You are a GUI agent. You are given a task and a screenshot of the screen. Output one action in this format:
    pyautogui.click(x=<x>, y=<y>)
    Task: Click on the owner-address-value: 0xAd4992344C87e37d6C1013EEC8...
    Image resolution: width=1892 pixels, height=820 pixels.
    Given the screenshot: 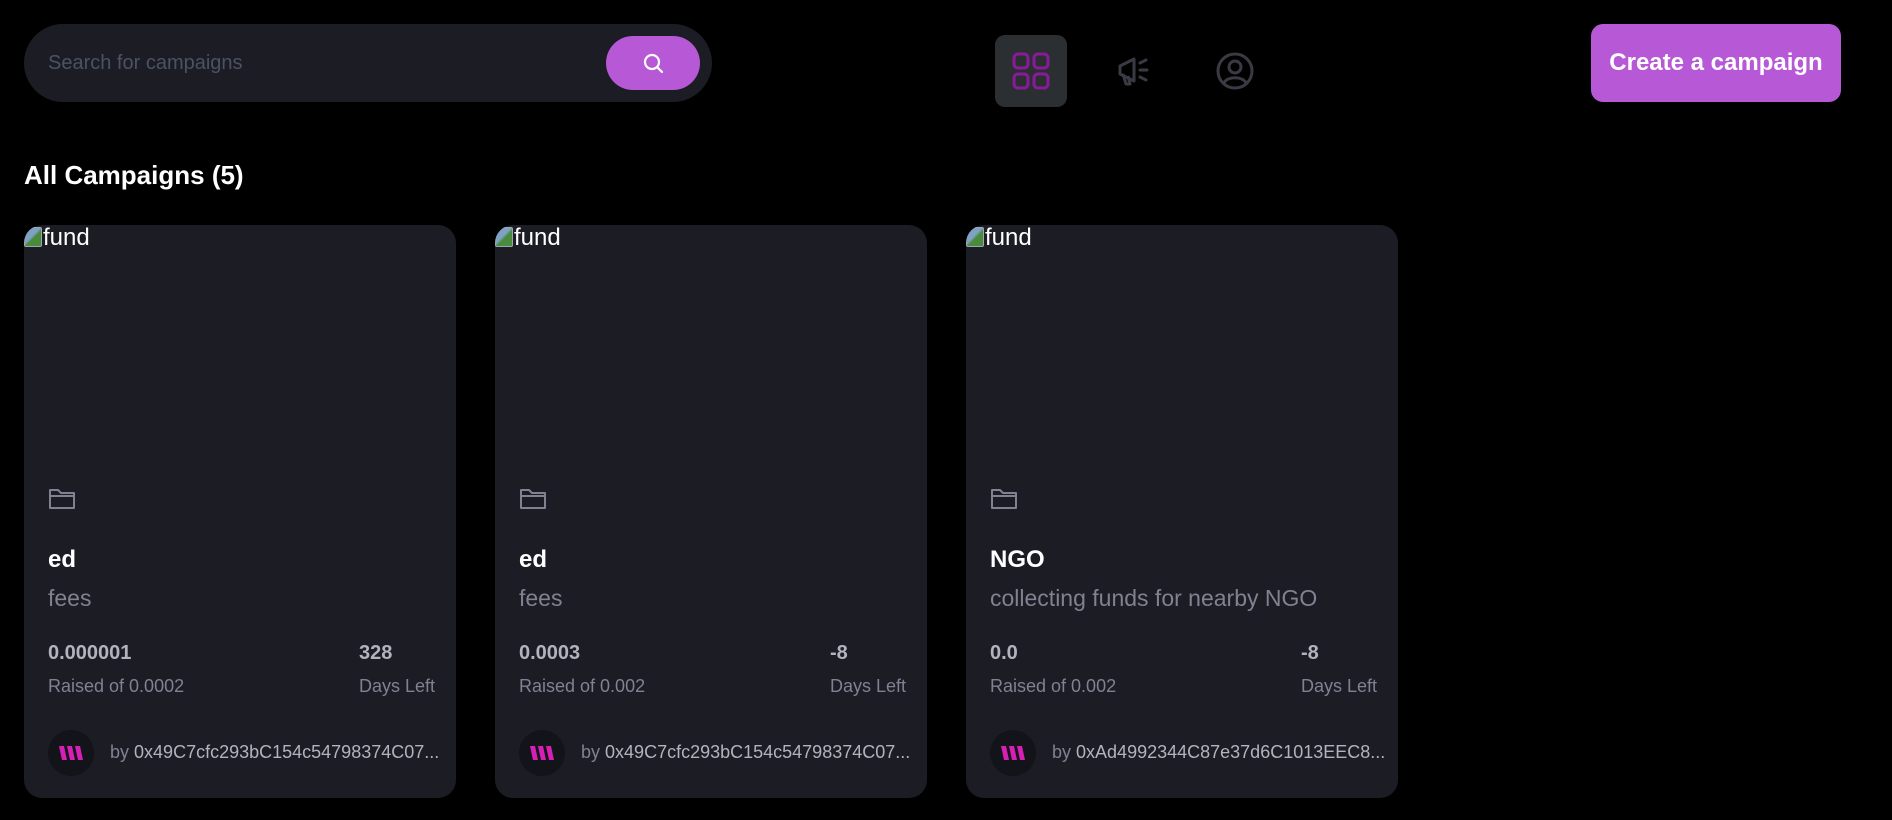 What is the action you would take?
    pyautogui.click(x=1231, y=752)
    